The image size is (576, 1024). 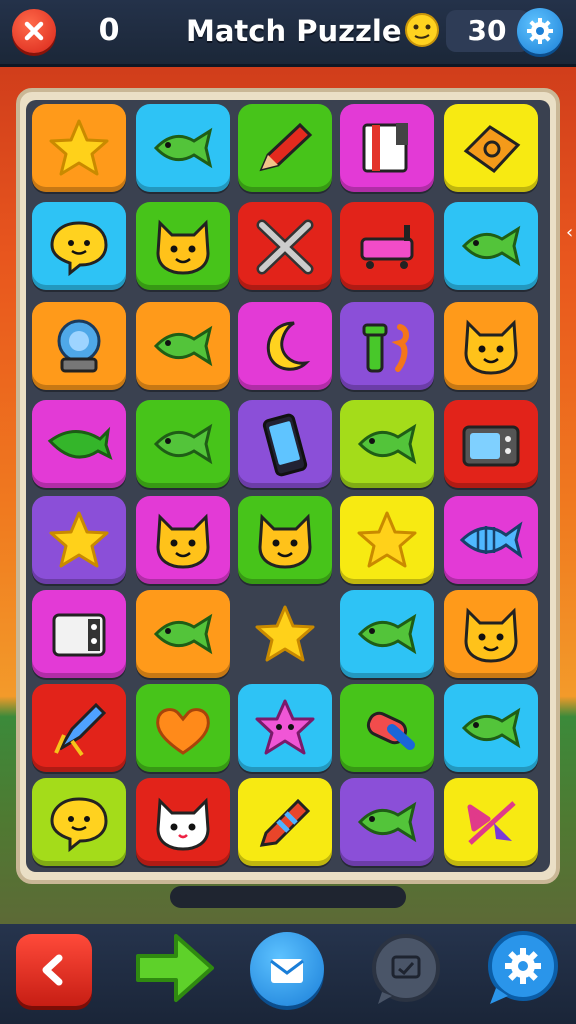 I want to click on tile-fish-r4c2, so click(x=183, y=444).